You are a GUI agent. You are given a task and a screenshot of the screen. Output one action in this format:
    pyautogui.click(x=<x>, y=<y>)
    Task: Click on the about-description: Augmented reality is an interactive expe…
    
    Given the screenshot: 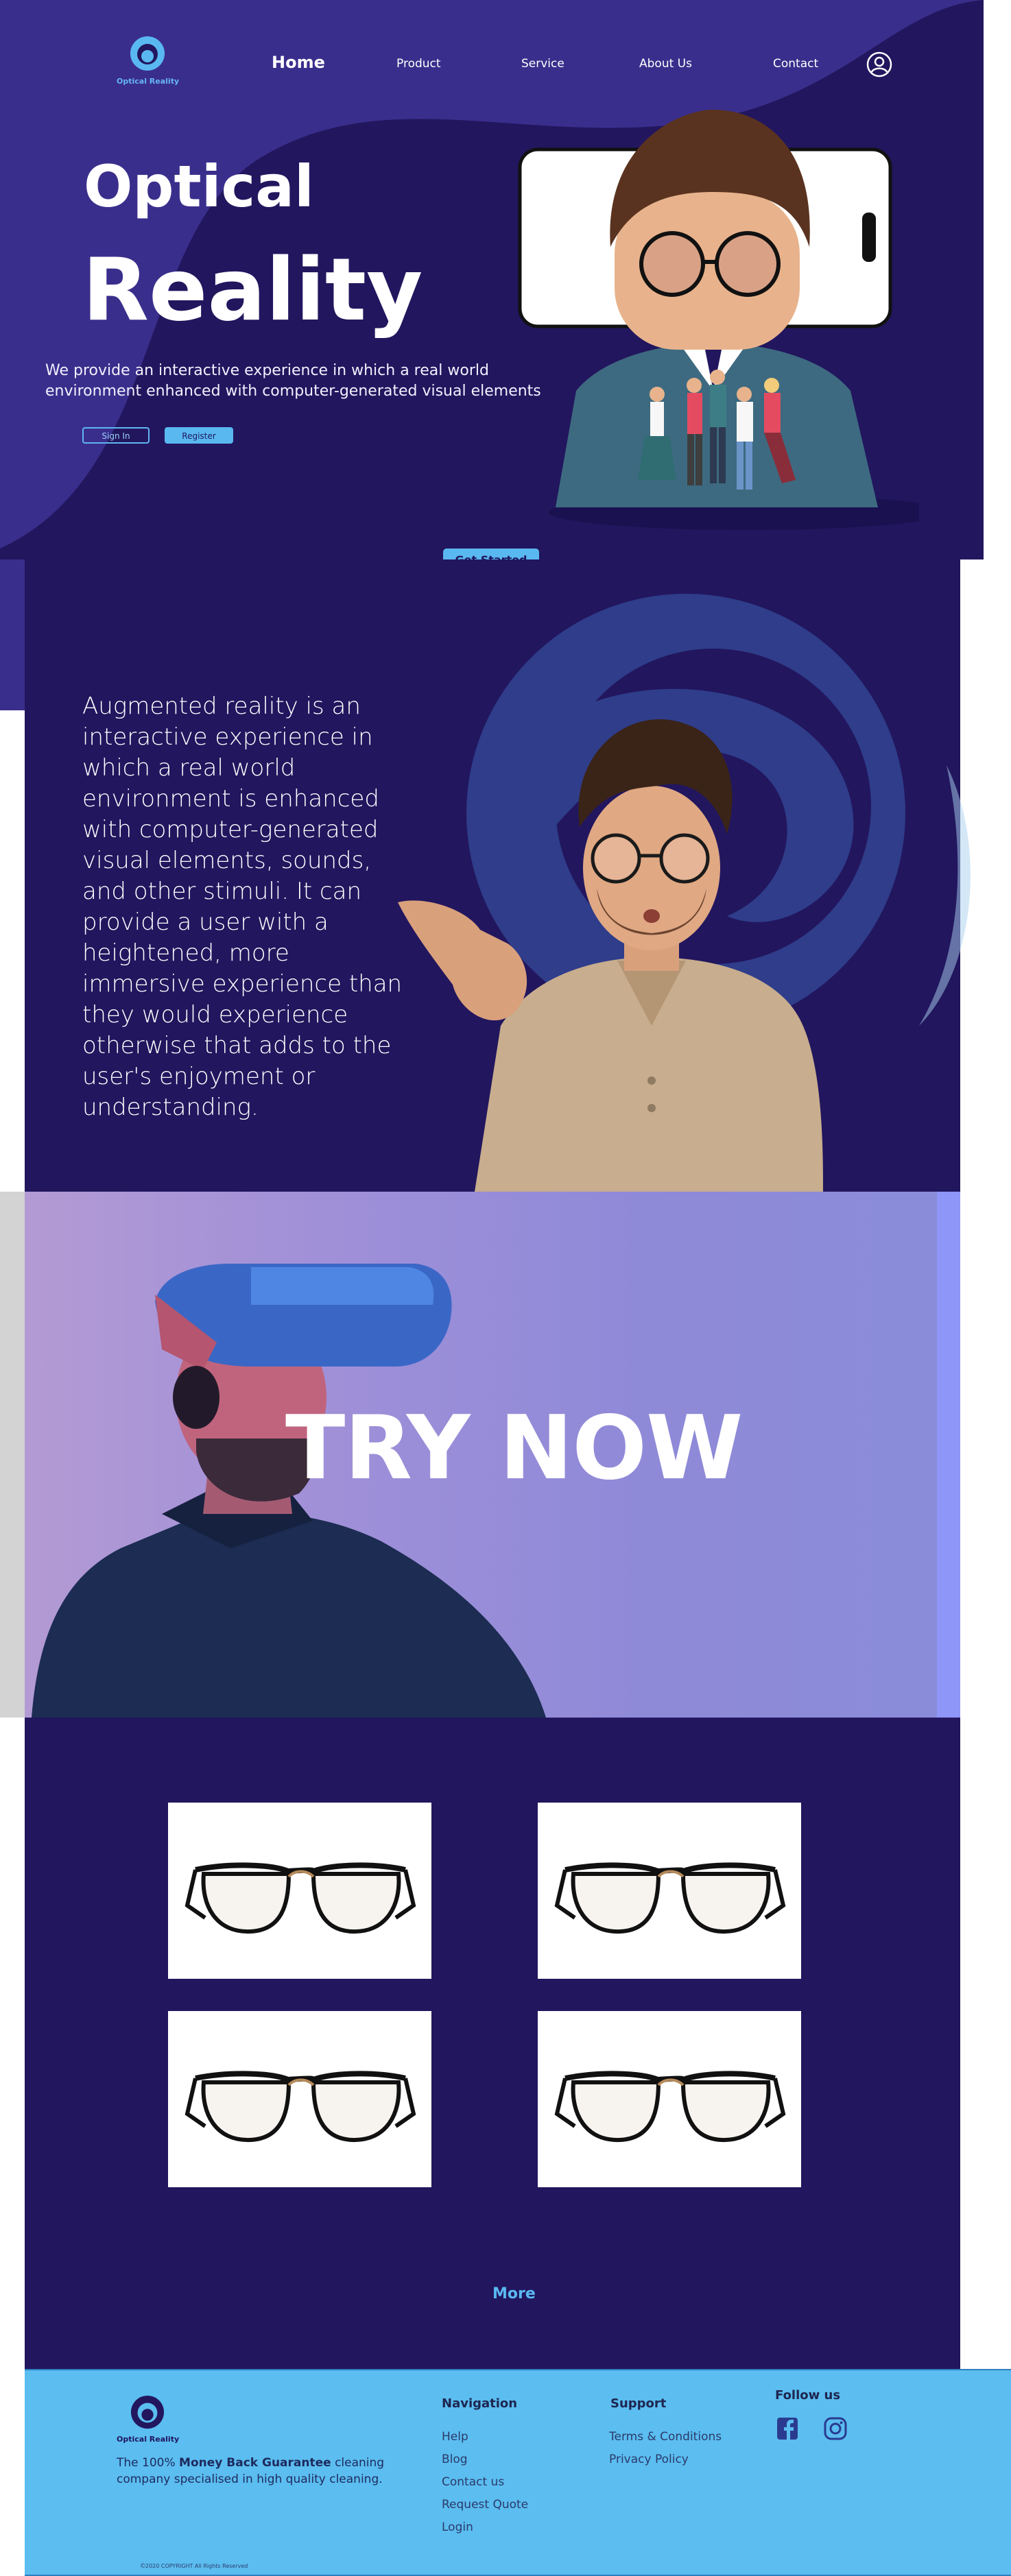 What is the action you would take?
    pyautogui.click(x=242, y=907)
    